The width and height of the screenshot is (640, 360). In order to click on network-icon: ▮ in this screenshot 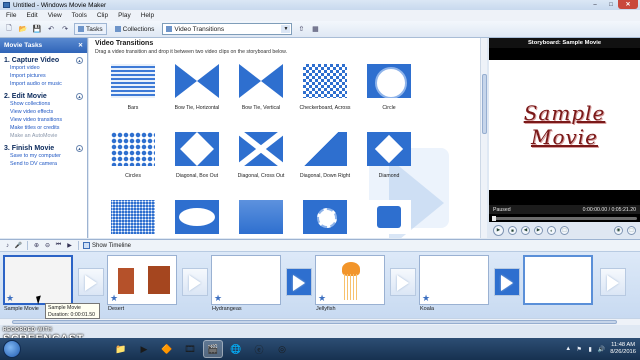, I will do `click(590, 349)`.